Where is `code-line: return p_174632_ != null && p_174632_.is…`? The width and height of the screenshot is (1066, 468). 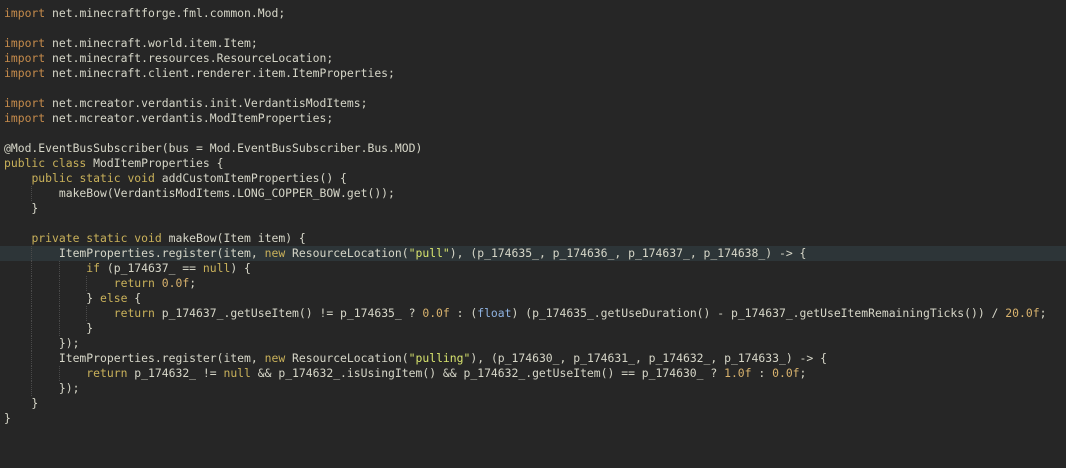 code-line: return p_174632_ != null && p_174632_.is… is located at coordinates (533, 373).